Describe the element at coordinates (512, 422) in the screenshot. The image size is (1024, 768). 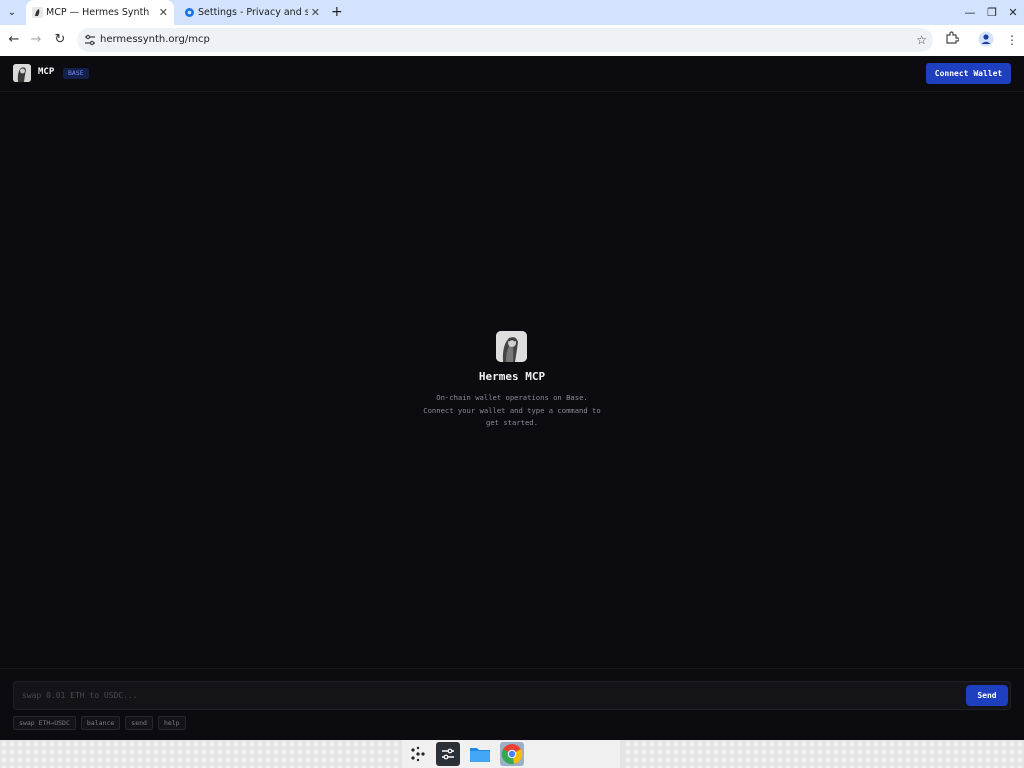
I see `hero-description-line: get started.` at that location.